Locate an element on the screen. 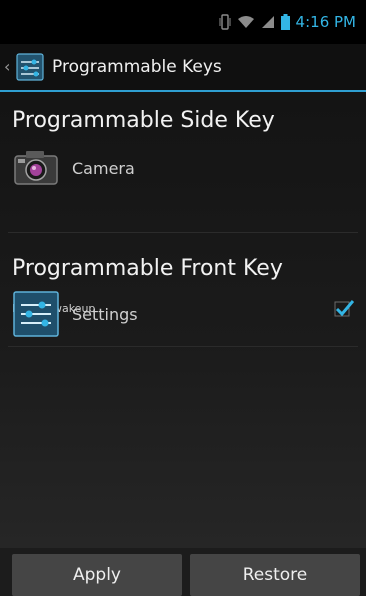 The width and height of the screenshot is (366, 596). status-icons: 4:16 PM is located at coordinates (287, 22).